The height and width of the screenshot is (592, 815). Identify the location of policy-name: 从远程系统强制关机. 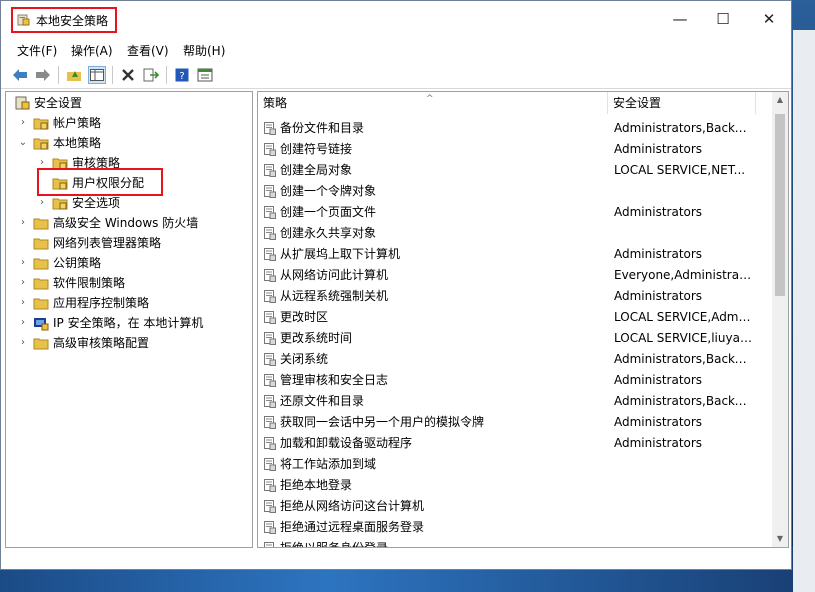
(334, 296).